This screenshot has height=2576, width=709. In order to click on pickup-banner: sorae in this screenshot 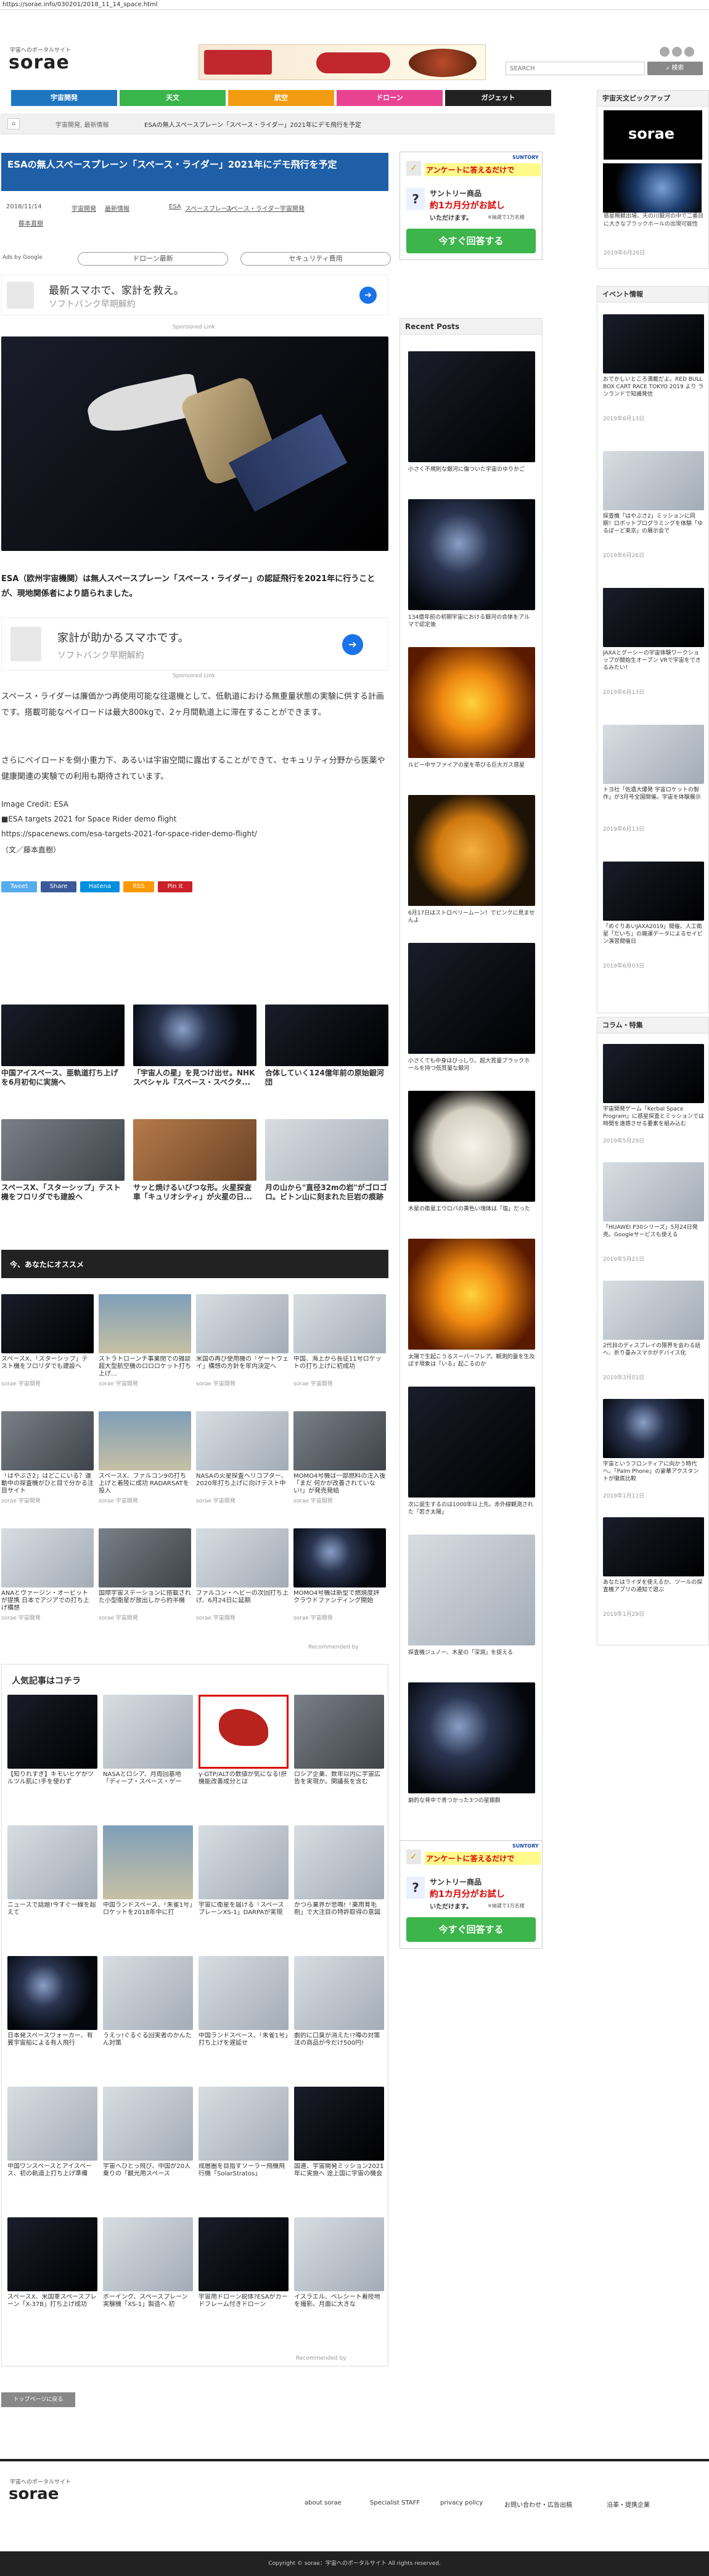, I will do `click(653, 135)`.